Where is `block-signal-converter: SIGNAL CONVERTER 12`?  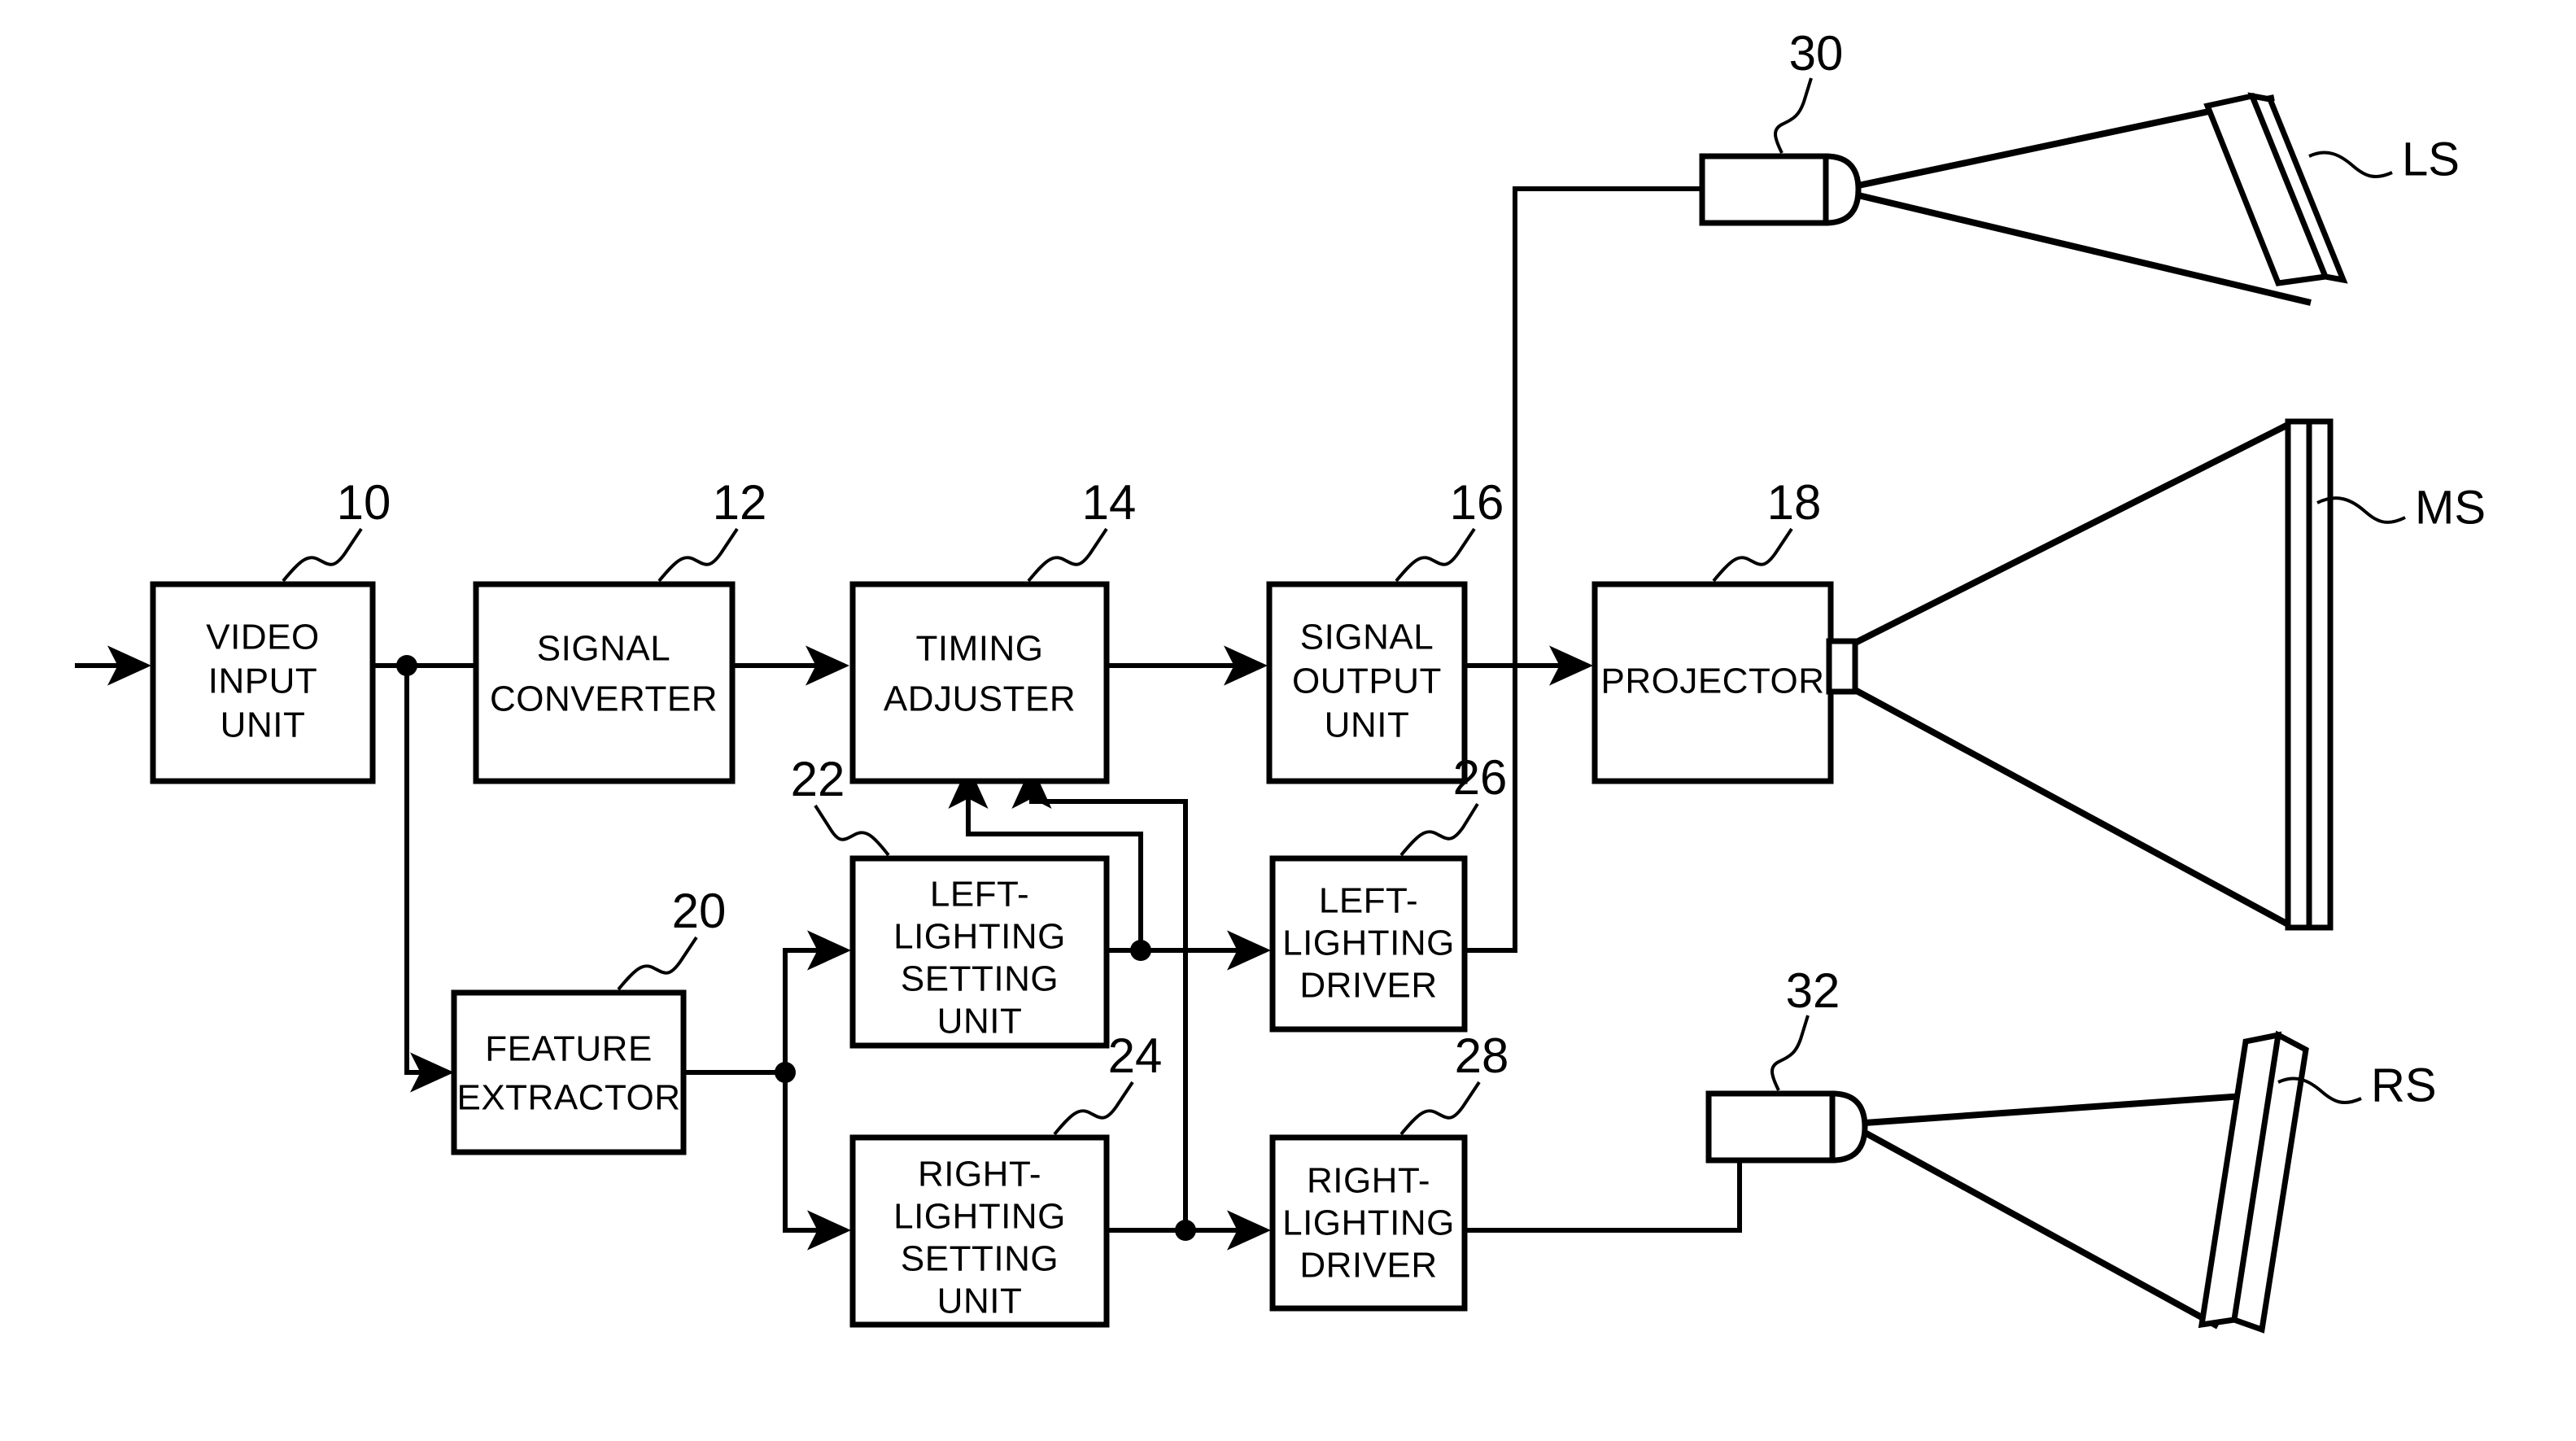 block-signal-converter: SIGNAL CONVERTER 12 is located at coordinates (620, 629).